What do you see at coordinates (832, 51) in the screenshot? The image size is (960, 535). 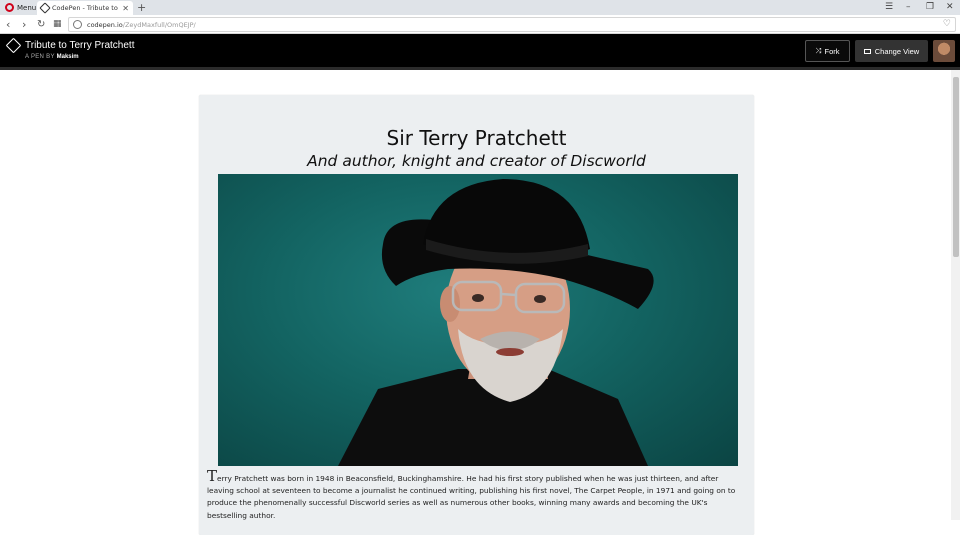 I see `fork-label: Fork` at bounding box center [832, 51].